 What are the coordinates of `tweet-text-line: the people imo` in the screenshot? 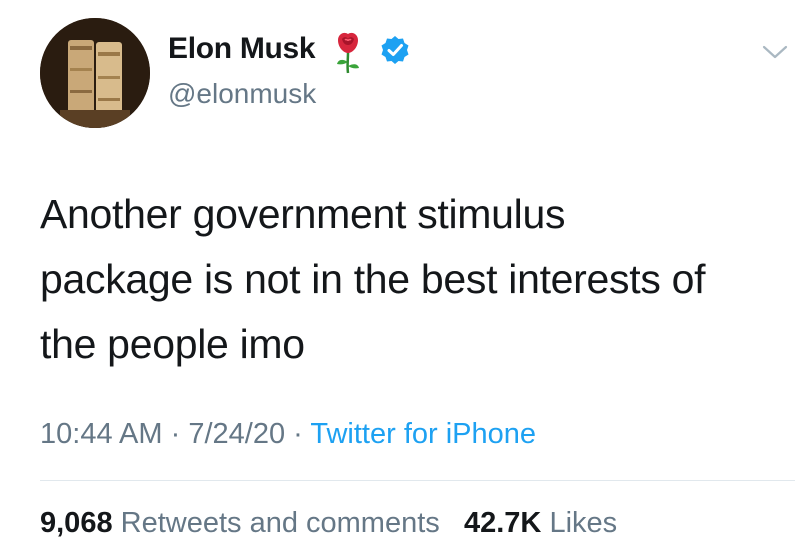 It's located at (172, 344).